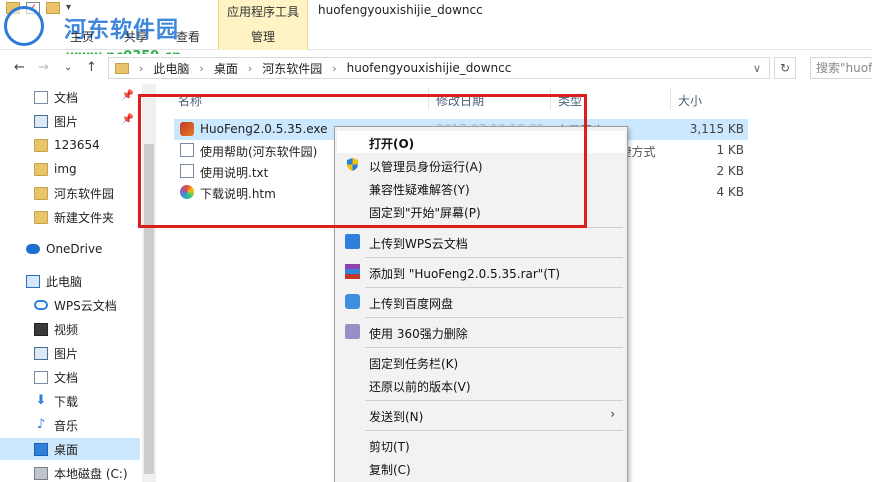 The height and width of the screenshot is (482, 872). I want to click on sidebar-item-pictures-2: 图片, so click(70, 353).